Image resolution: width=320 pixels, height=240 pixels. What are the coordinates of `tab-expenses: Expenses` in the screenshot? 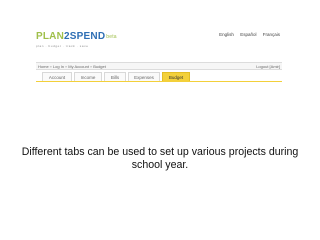 It's located at (144, 76).